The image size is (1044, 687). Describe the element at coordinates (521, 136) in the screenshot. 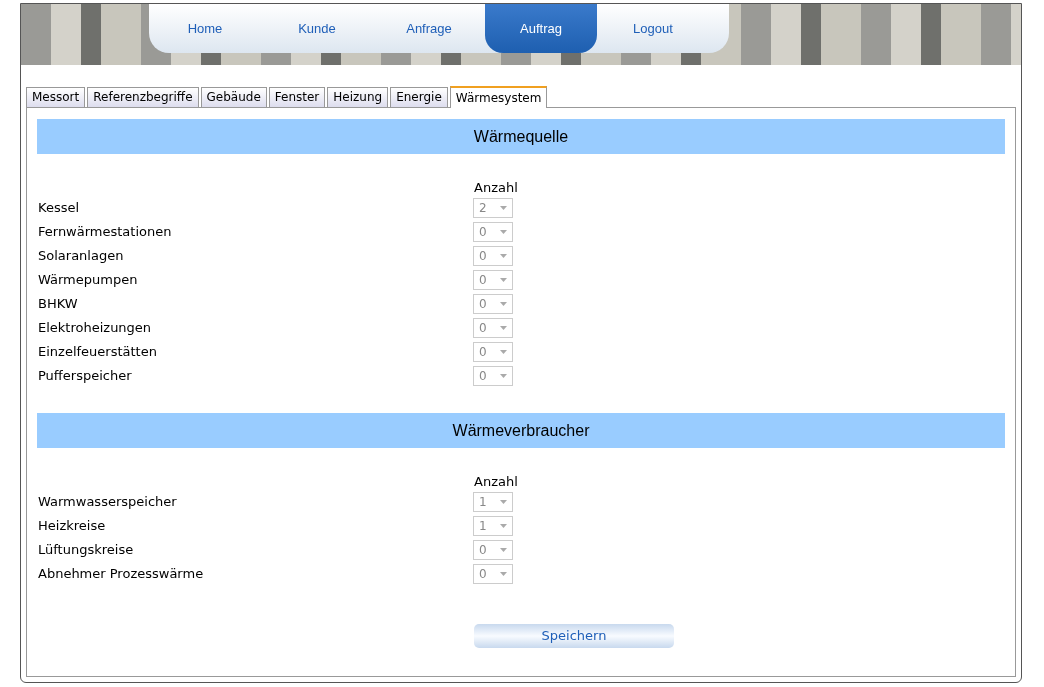

I see `section-header: Wärmequelle` at that location.